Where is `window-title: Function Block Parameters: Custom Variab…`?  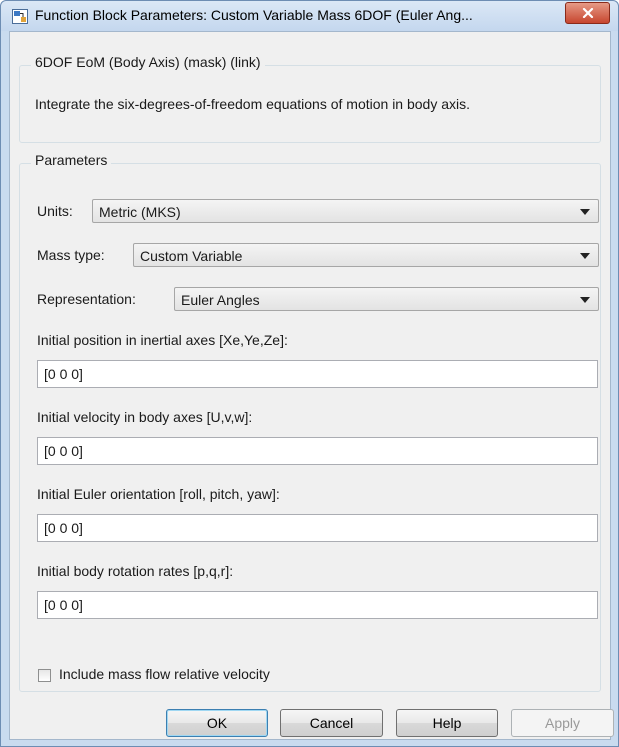 window-title: Function Block Parameters: Custom Variab… is located at coordinates (254, 15).